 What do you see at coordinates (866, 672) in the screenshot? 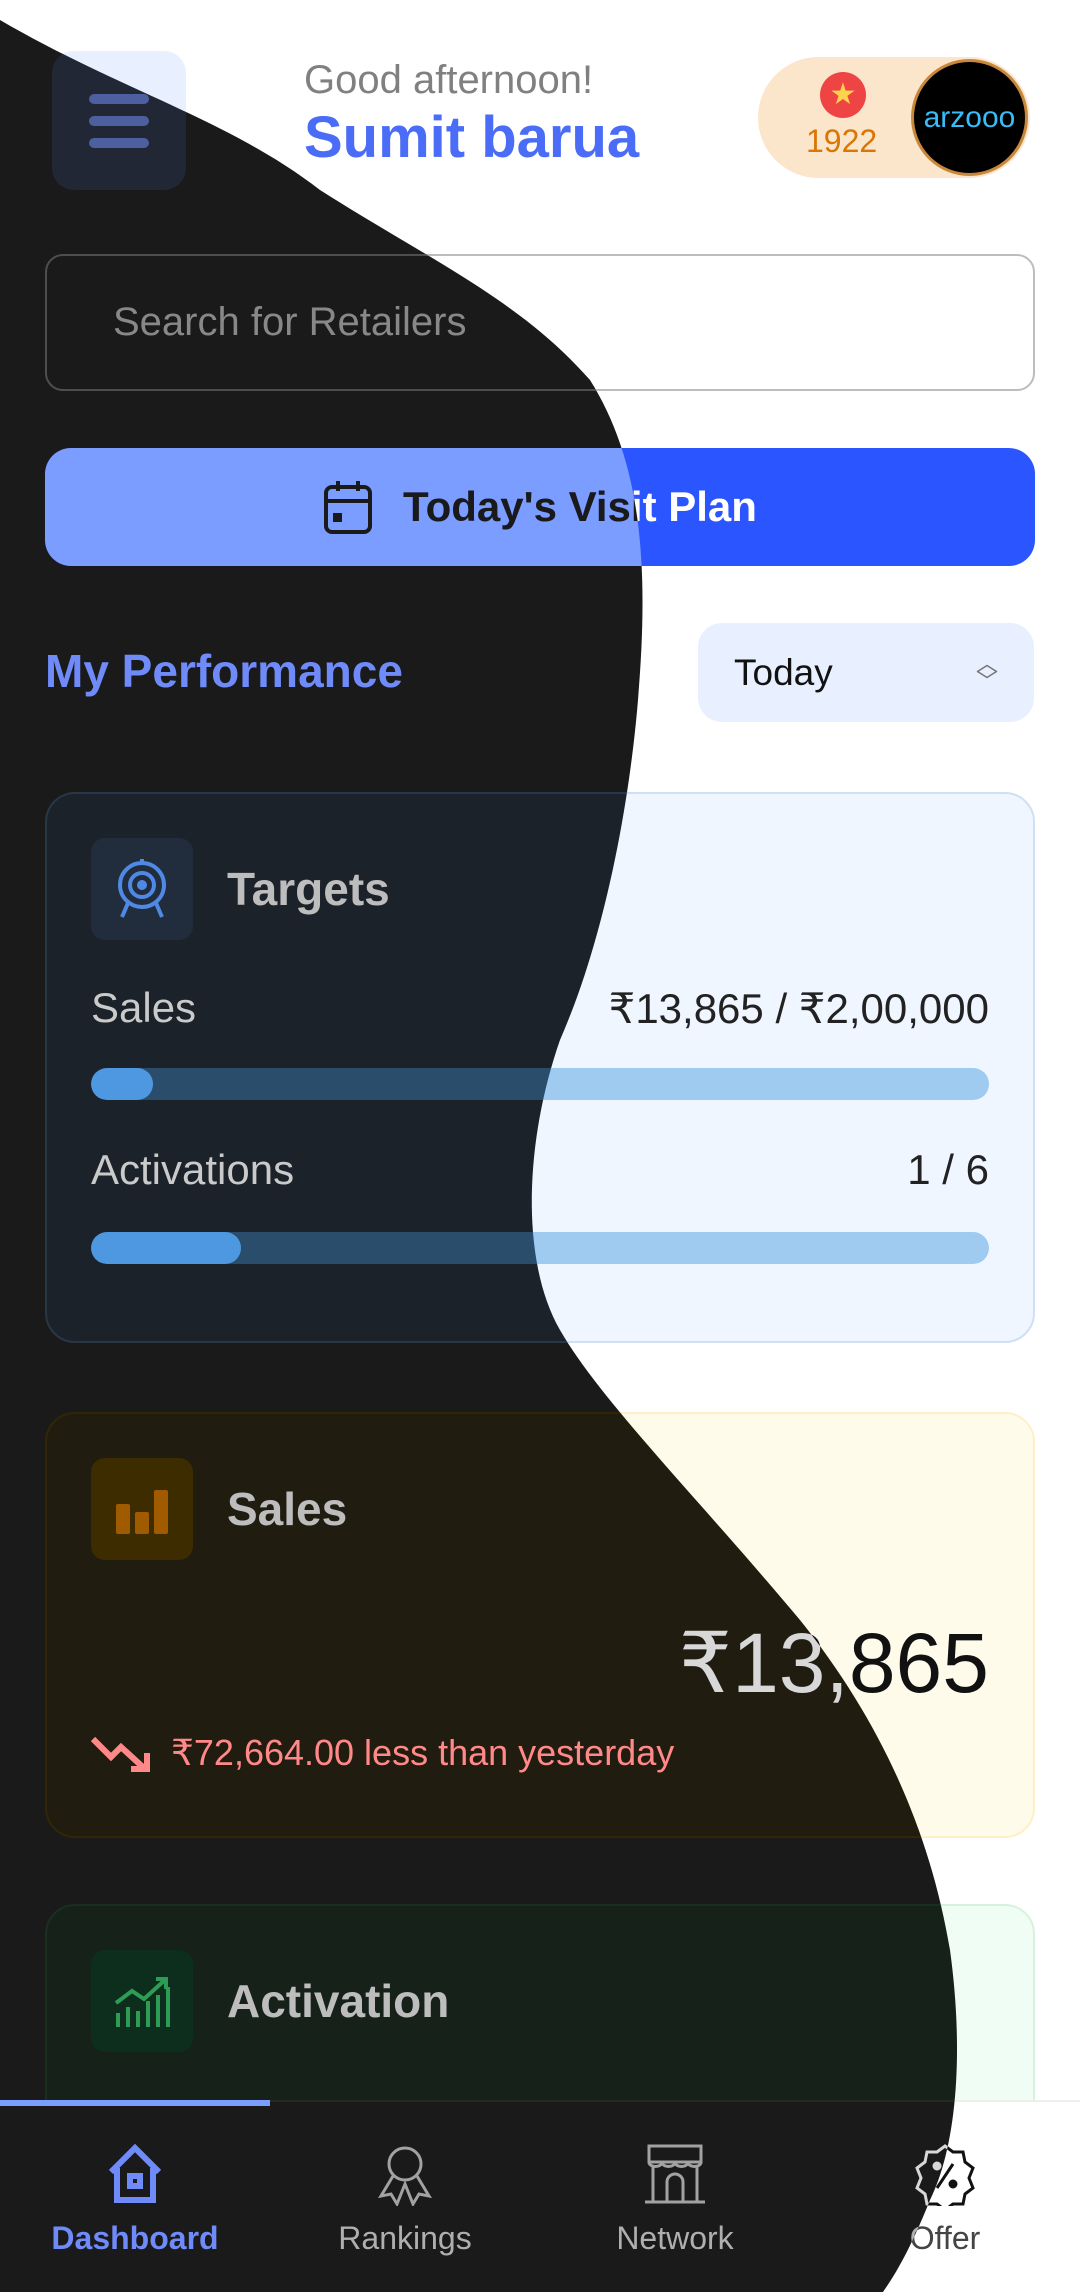
I see `period-select: Today ︿ ﹀` at bounding box center [866, 672].